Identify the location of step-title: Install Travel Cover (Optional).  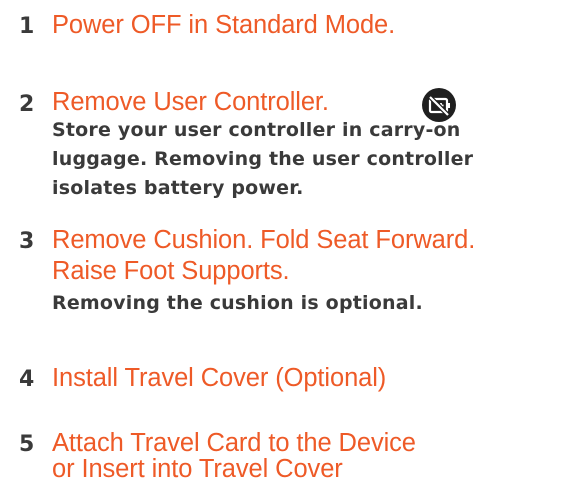
(219, 378).